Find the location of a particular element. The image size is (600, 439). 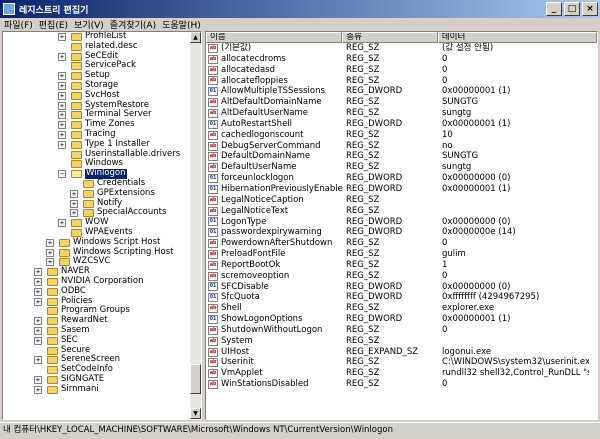

column-header-type: 종류 is located at coordinates (390, 37).